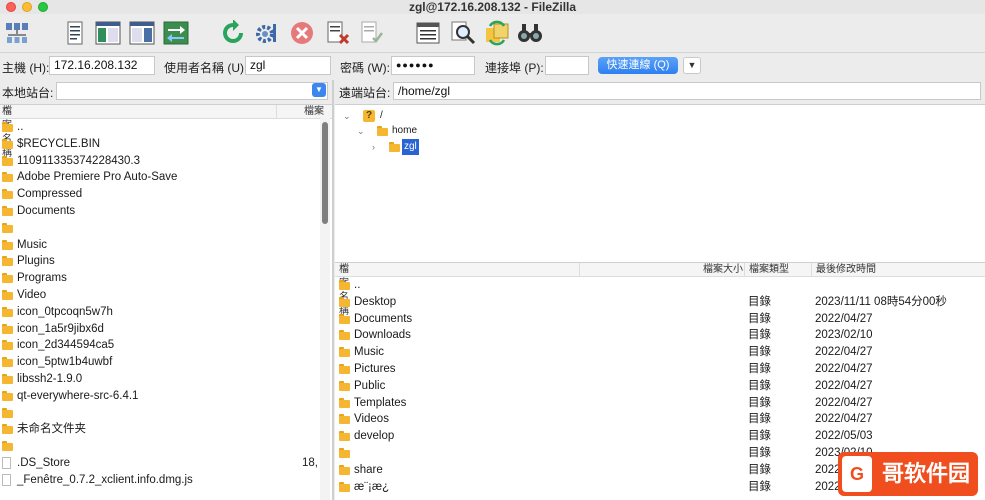  What do you see at coordinates (302, 33) in the screenshot?
I see `cancel-icon` at bounding box center [302, 33].